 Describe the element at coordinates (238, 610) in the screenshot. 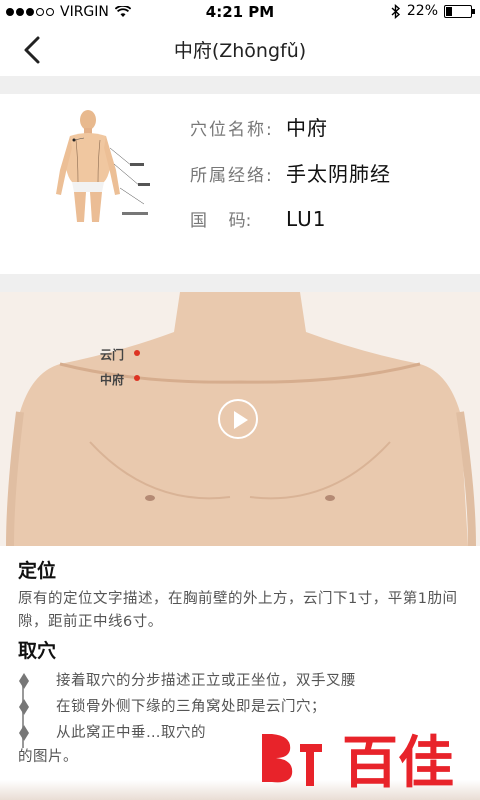

I see `location-description: 原有的定位文字描述，在胸前壁的外上方，云门下1寸，平第1肋间隙，距前正中线6寸。` at that location.